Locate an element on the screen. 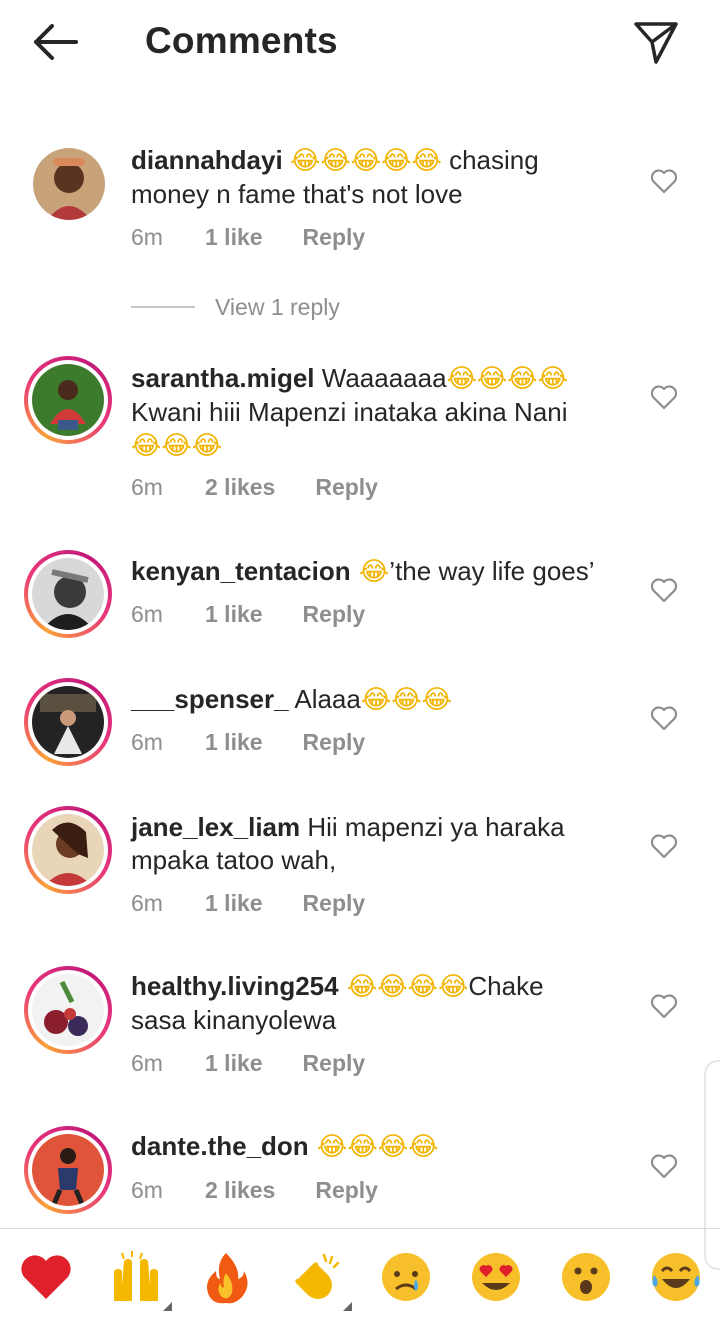 This screenshot has height=1324, width=720. comment-username: sarantha.migel is located at coordinates (223, 378).